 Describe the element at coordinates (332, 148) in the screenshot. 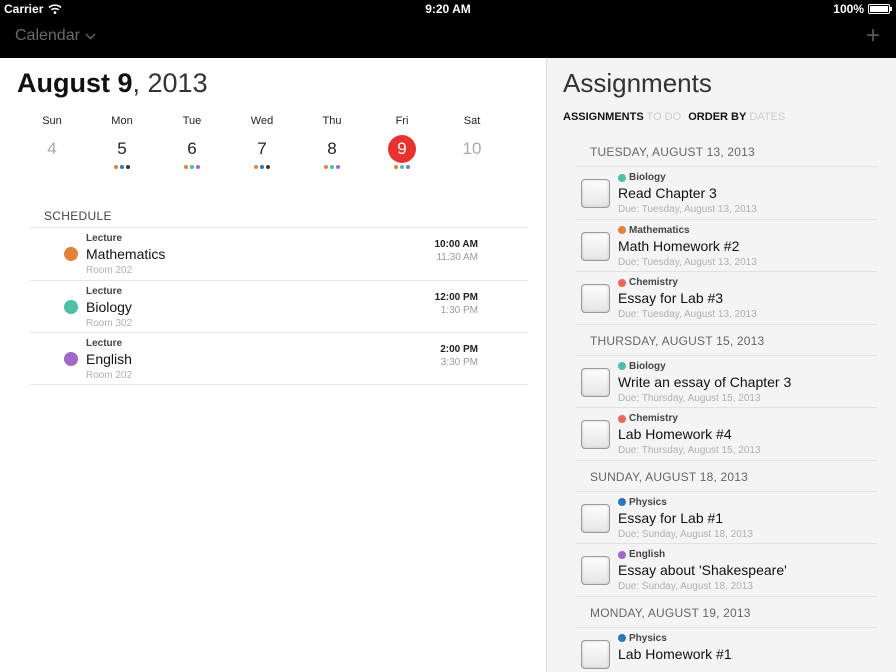

I see `day-number: 8` at that location.